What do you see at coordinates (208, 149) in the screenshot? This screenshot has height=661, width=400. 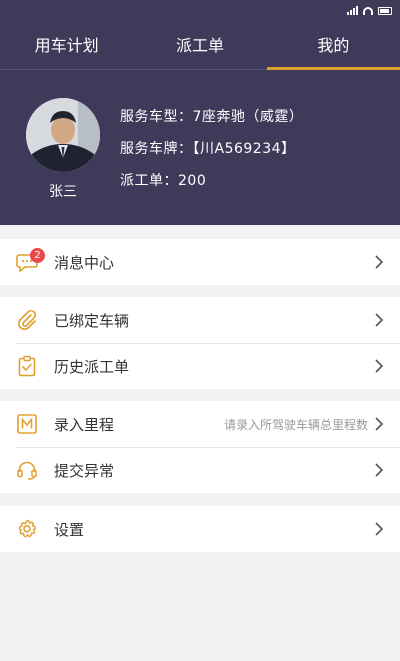 I see `service-plate: 服务车牌：【川A569234】` at bounding box center [208, 149].